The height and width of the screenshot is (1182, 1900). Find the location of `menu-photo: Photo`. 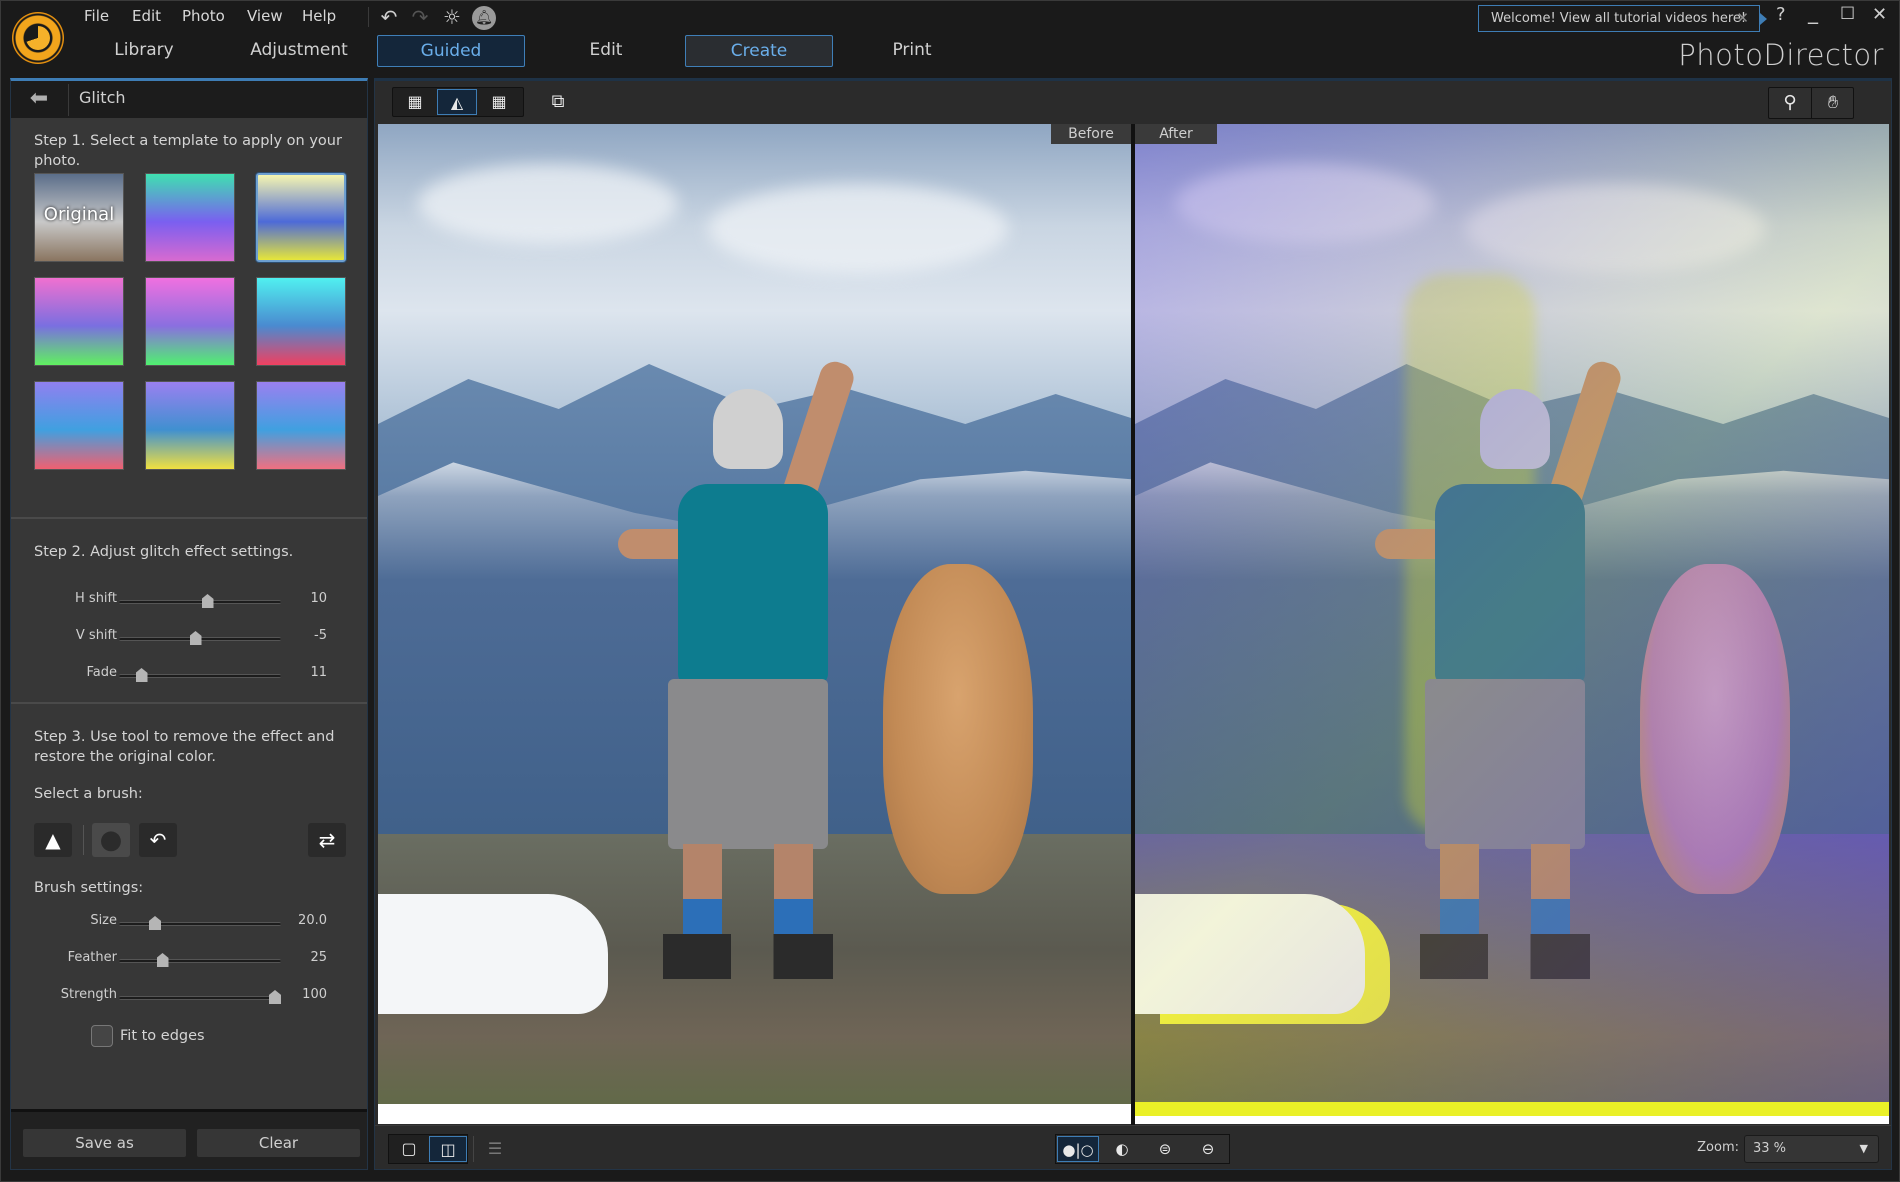

menu-photo: Photo is located at coordinates (203, 16).